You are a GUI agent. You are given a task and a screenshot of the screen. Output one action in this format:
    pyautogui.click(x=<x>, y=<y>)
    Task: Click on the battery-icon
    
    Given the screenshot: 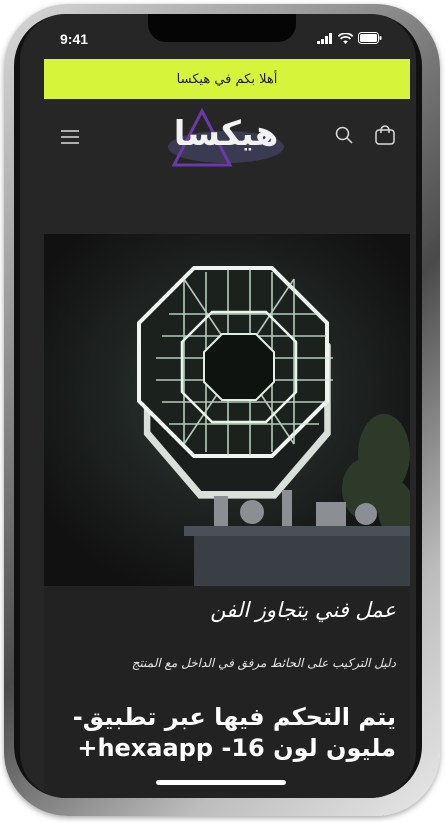 What is the action you would take?
    pyautogui.click(x=370, y=38)
    